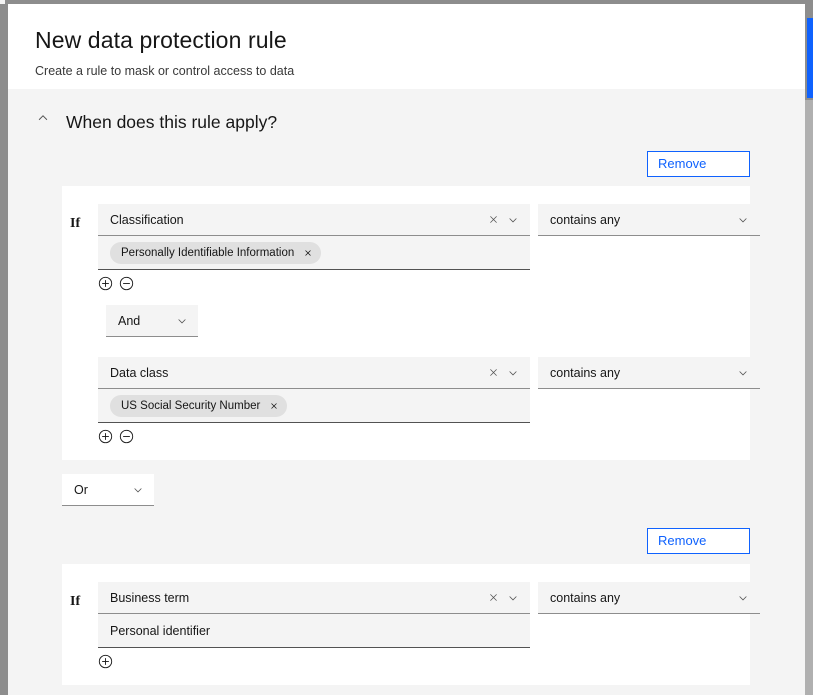  I want to click on value-text-input: Personal identifier, so click(314, 631).